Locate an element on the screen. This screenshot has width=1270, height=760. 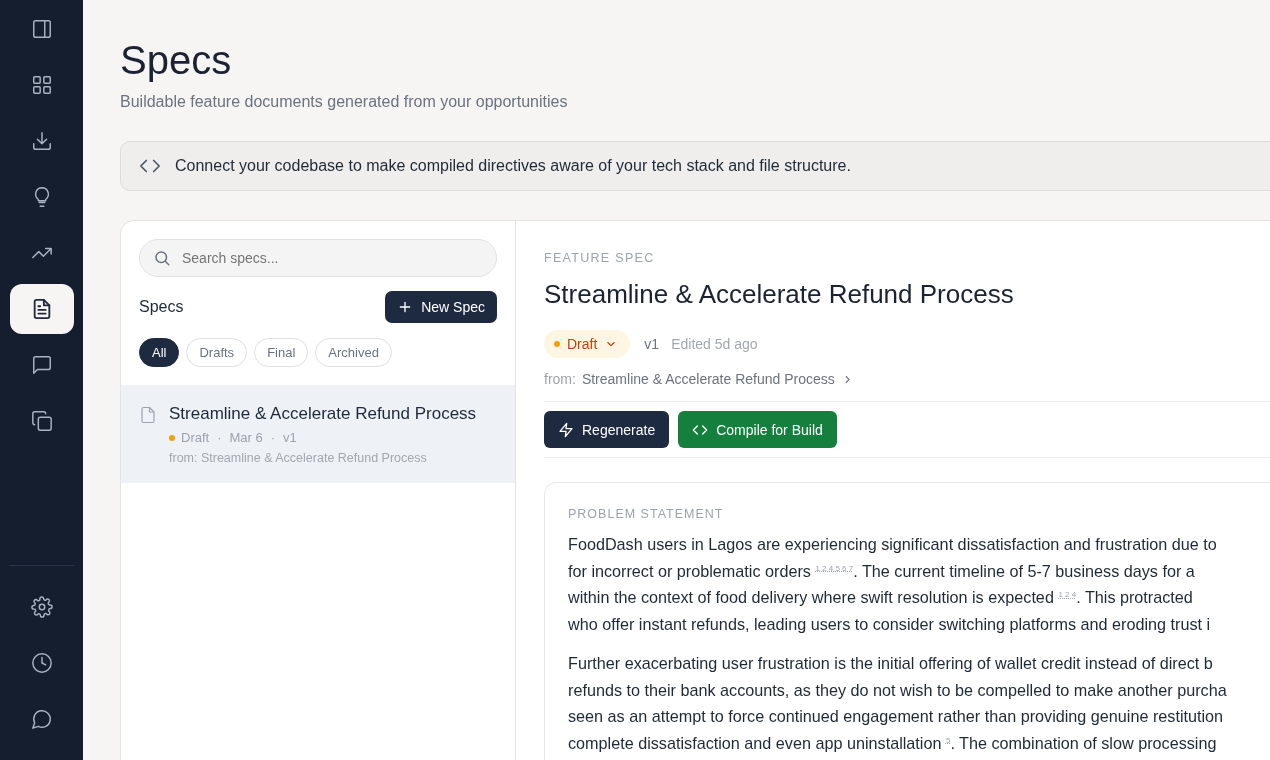
filter-chip: Drafts is located at coordinates (217, 352).